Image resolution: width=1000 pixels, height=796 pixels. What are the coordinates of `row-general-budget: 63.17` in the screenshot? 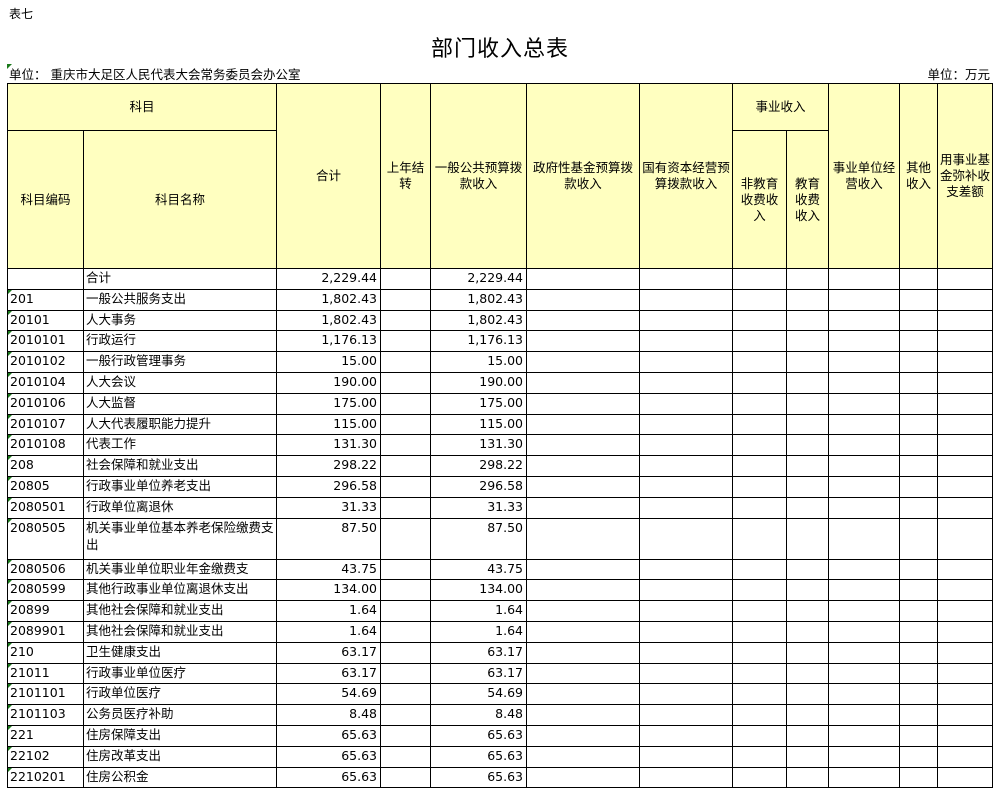 It's located at (478, 673).